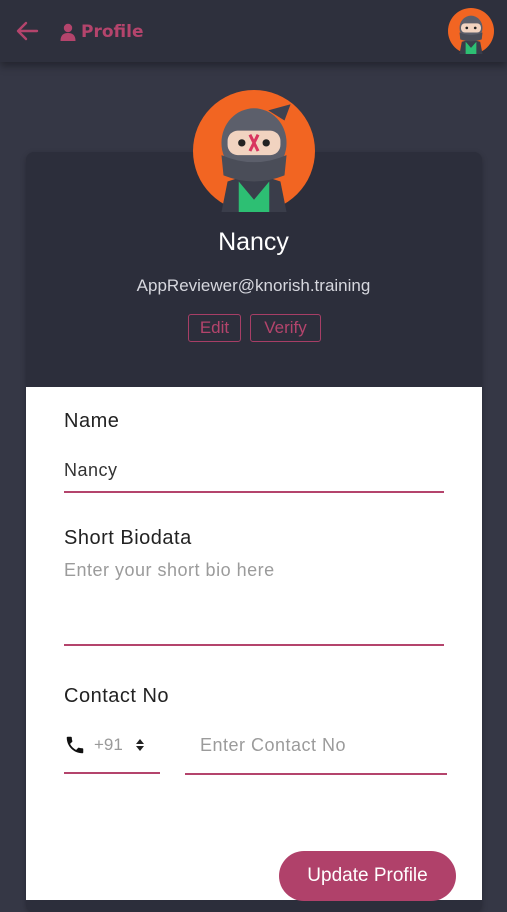 The width and height of the screenshot is (507, 912). What do you see at coordinates (254, 492) in the screenshot?
I see `name-field-underline` at bounding box center [254, 492].